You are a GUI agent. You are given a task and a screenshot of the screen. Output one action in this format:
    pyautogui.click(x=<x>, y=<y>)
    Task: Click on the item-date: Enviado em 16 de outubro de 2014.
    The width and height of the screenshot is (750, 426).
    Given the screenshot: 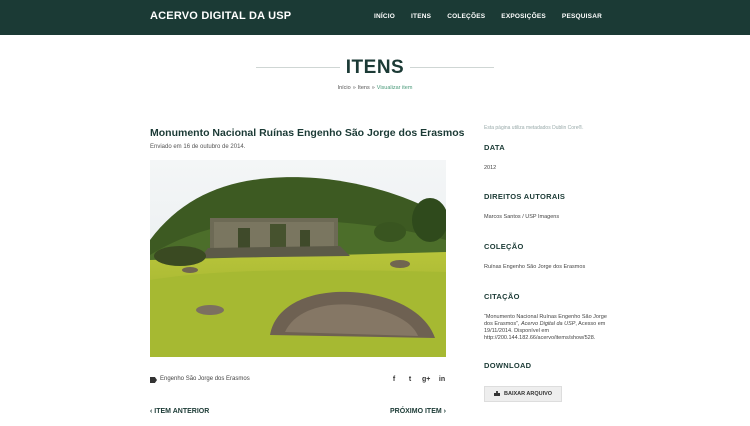 What is the action you would take?
    pyautogui.click(x=198, y=147)
    